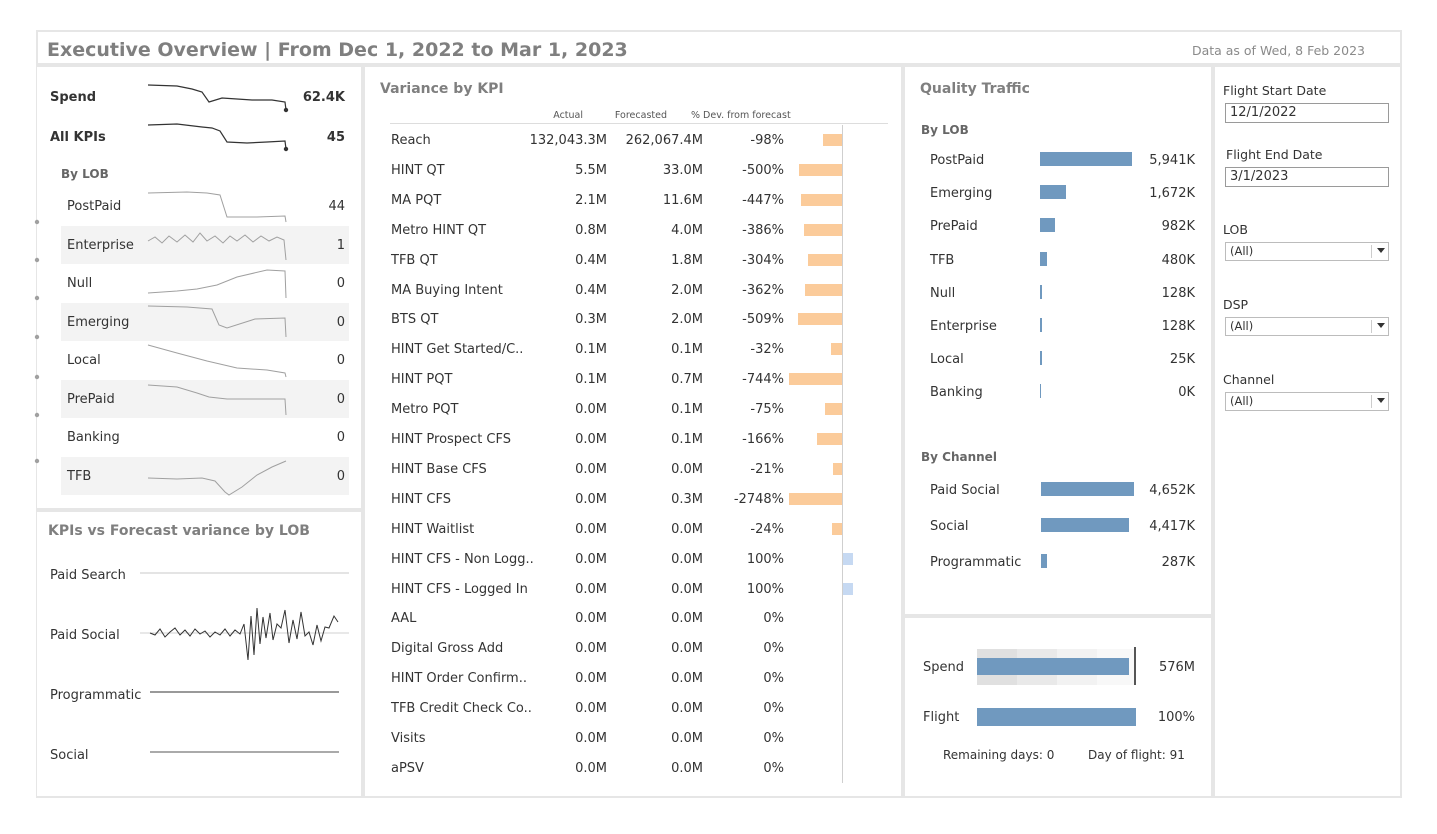  I want to click on kpi-actual: 0.4M, so click(591, 260).